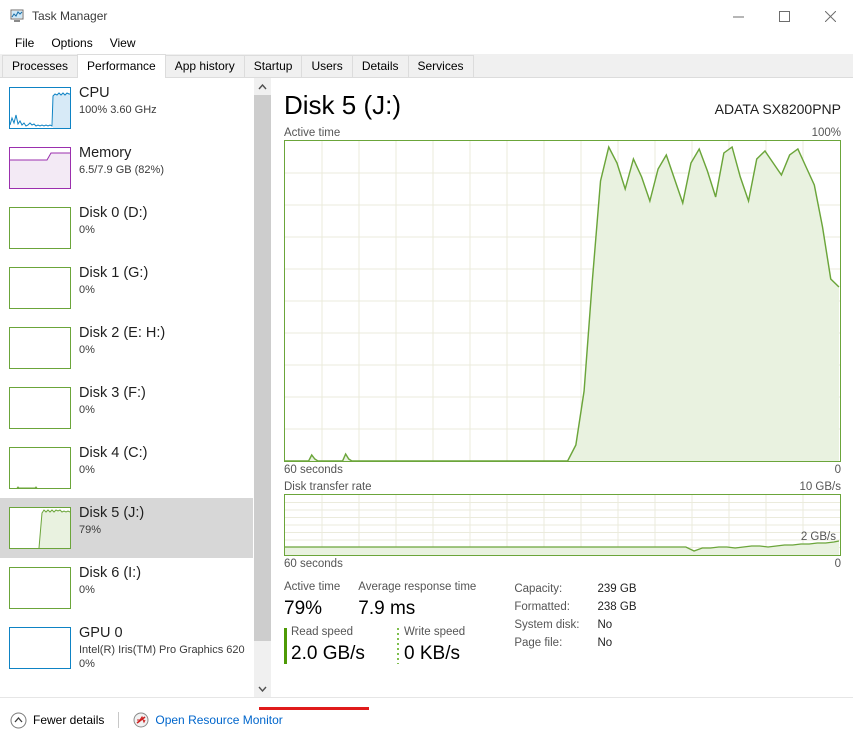 This screenshot has height=742, width=853. I want to click on fewer-details-label: Fewer details, so click(69, 720).